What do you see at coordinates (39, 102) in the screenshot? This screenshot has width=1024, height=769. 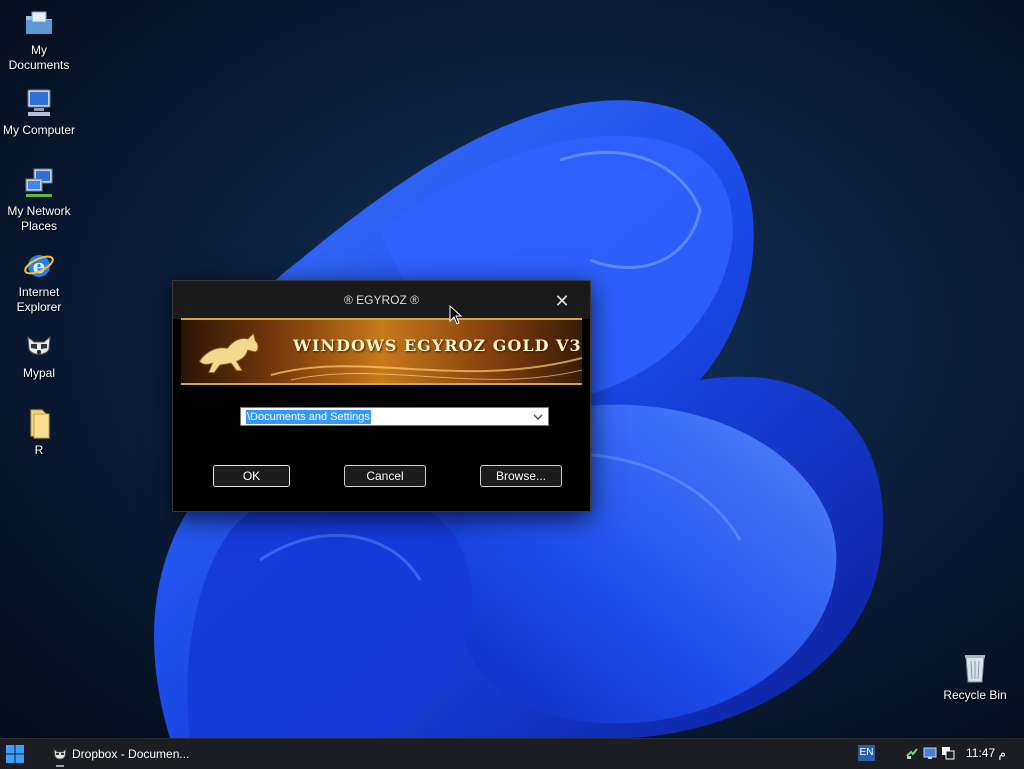 I see `my-computer-icon` at bounding box center [39, 102].